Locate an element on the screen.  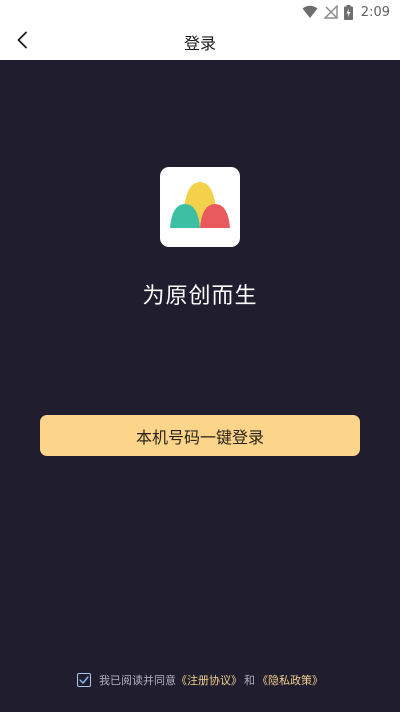
battery-charging-icon is located at coordinates (348, 12).